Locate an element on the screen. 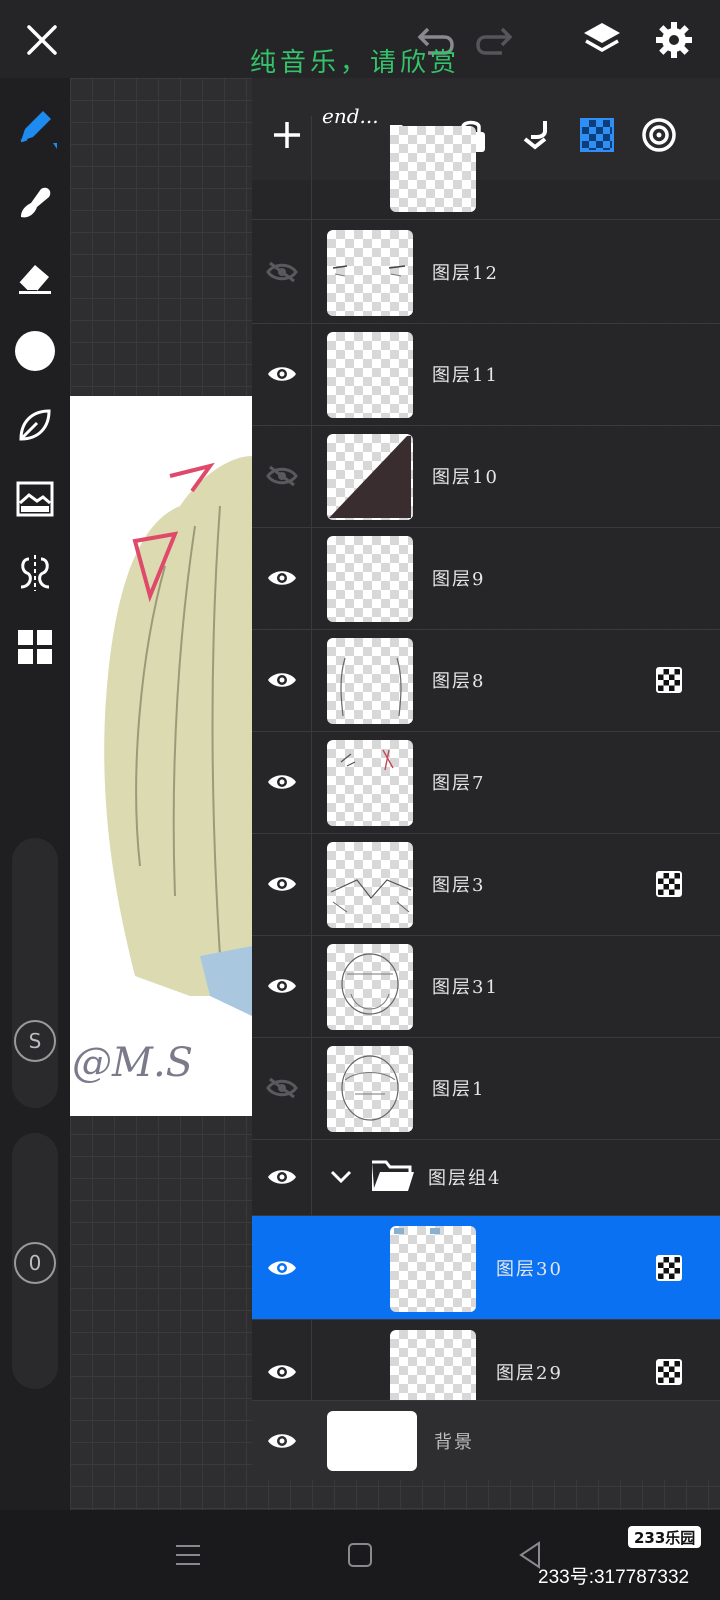 The width and height of the screenshot is (720, 1600). left-toolbar: S 0 is located at coordinates (35, 794).